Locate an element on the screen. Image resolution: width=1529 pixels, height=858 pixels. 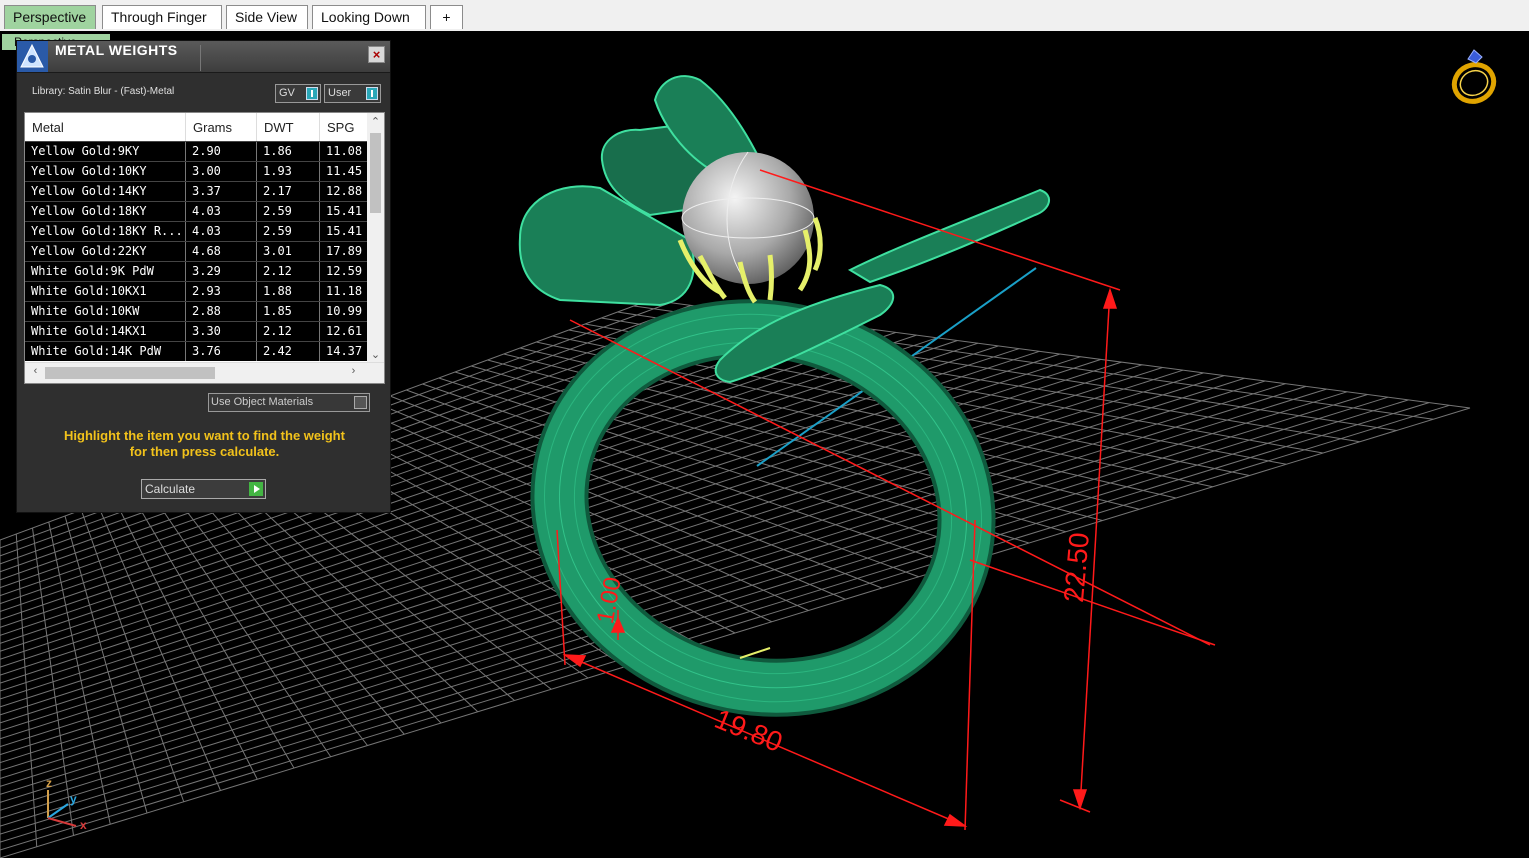
table-cell: 17.89 is located at coordinates (344, 251).